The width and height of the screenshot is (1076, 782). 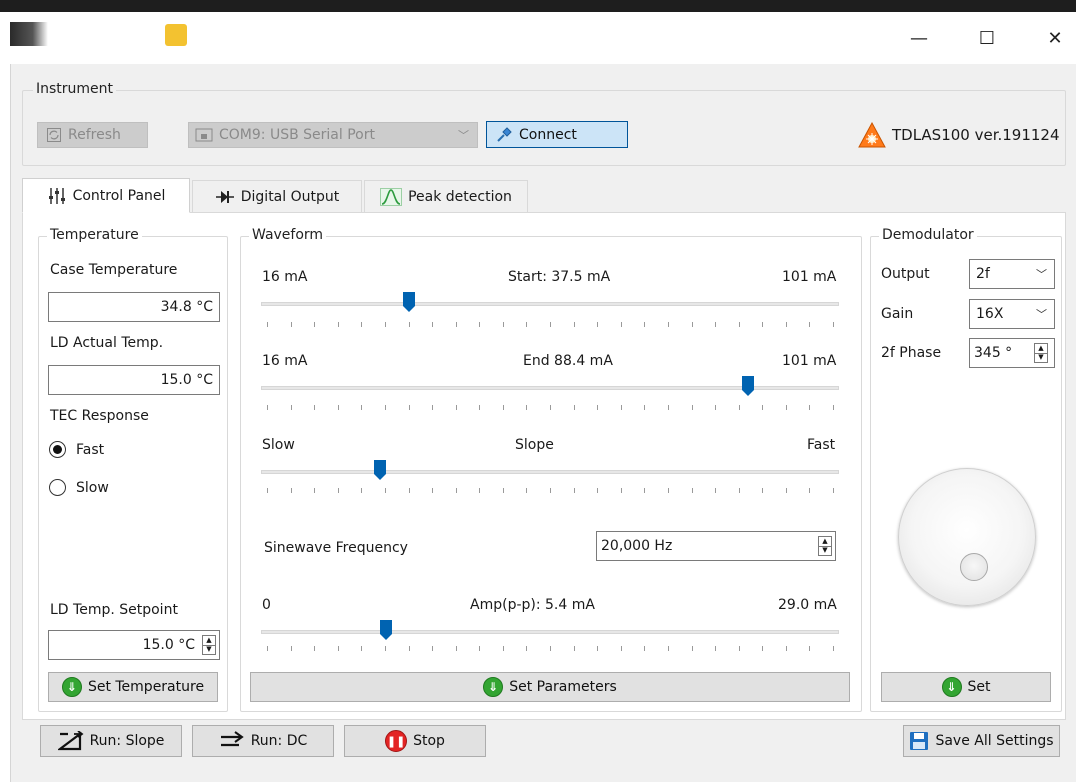 What do you see at coordinates (57, 449) in the screenshot?
I see `tec-fast-radio` at bounding box center [57, 449].